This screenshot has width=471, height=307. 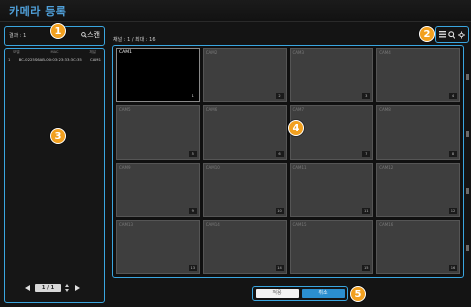 What do you see at coordinates (300, 293) in the screenshot?
I see `action-buttons: 적용 취소` at bounding box center [300, 293].